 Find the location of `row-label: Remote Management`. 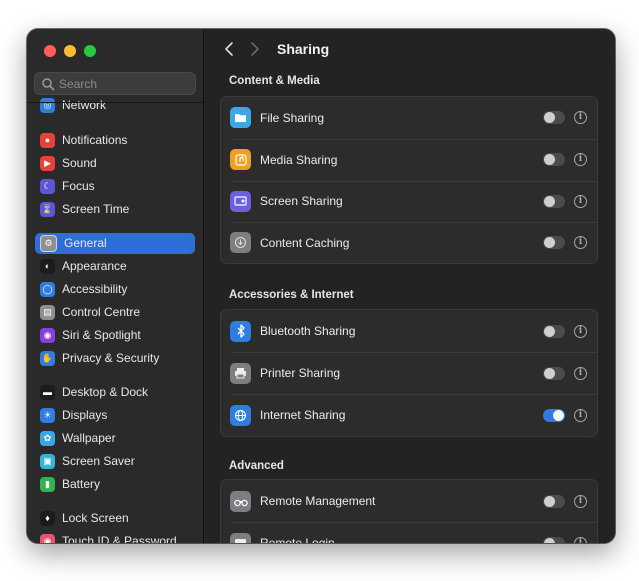

row-label: Remote Management is located at coordinates (318, 501).